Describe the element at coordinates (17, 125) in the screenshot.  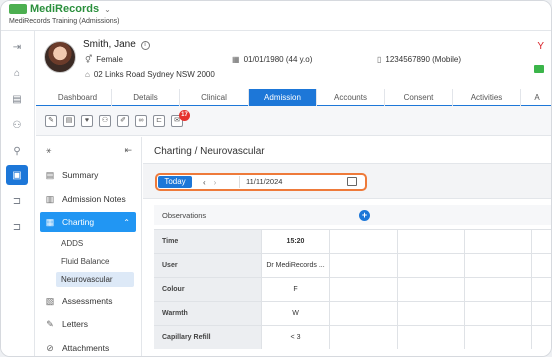
I see `network-icon: ⚇` at that location.